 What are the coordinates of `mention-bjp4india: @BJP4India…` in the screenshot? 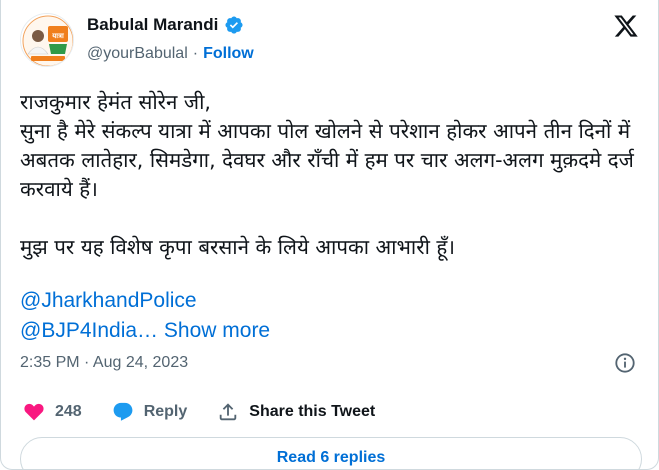 It's located at (89, 330).